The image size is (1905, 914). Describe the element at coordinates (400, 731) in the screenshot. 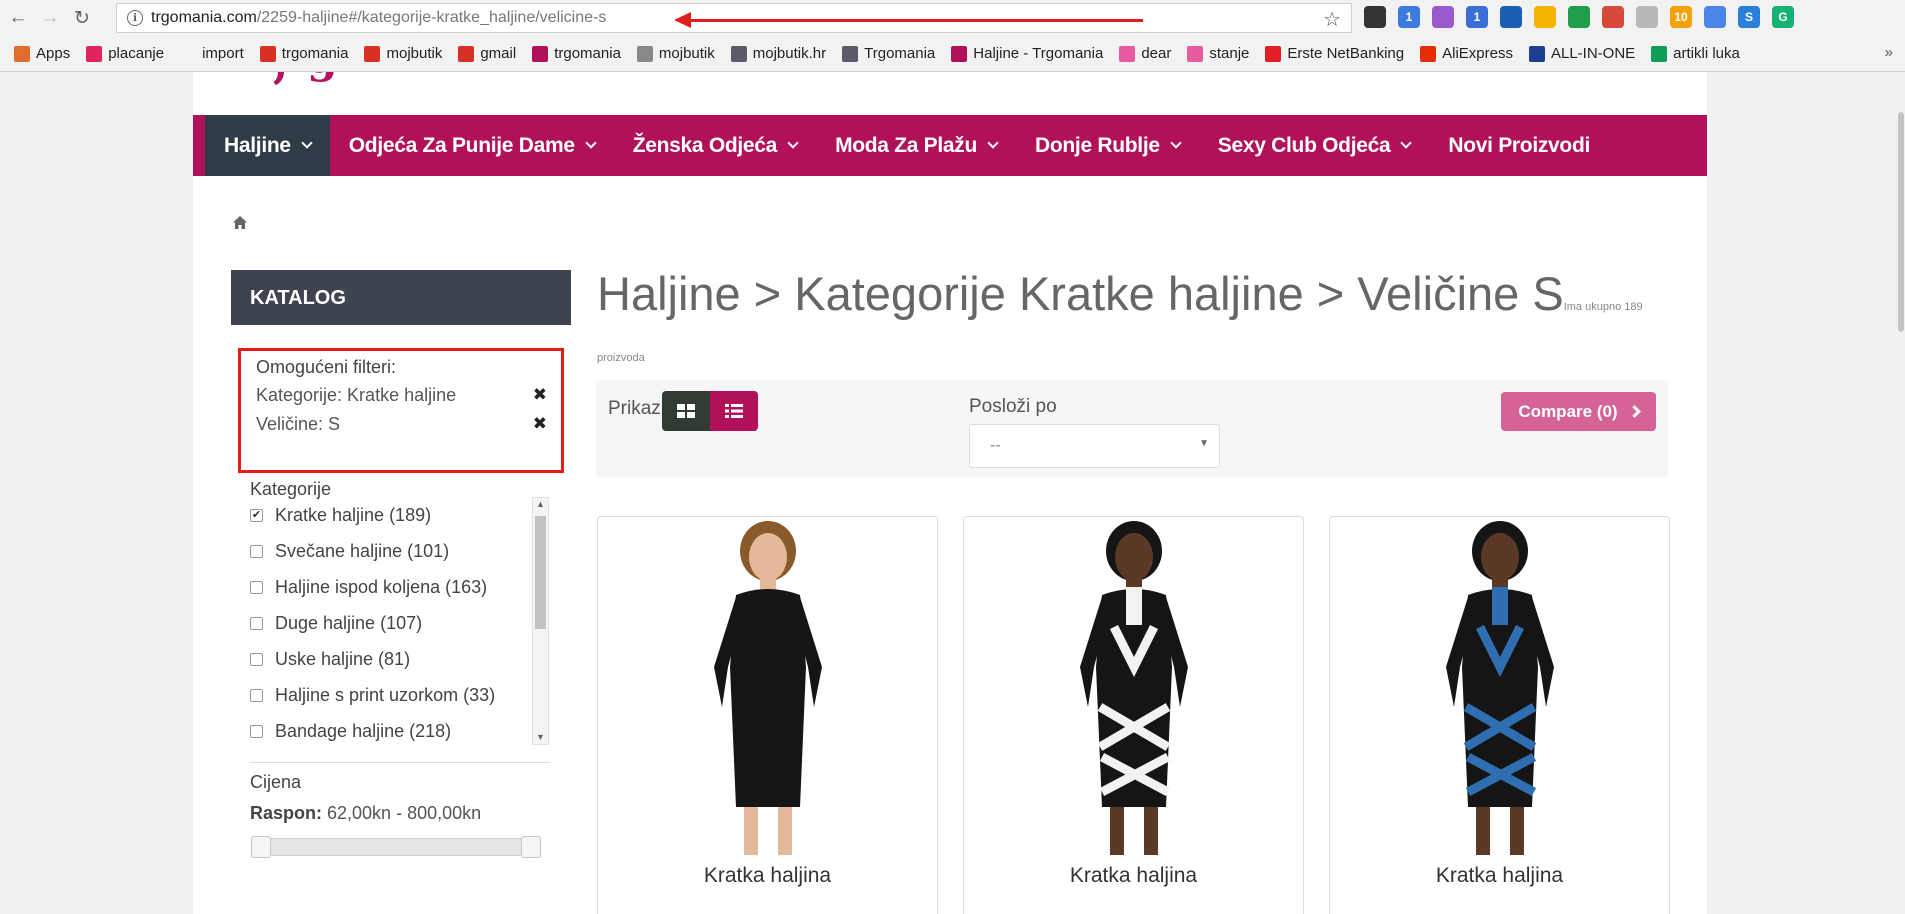

I see `category-option: Bandage haljine (218)` at that location.